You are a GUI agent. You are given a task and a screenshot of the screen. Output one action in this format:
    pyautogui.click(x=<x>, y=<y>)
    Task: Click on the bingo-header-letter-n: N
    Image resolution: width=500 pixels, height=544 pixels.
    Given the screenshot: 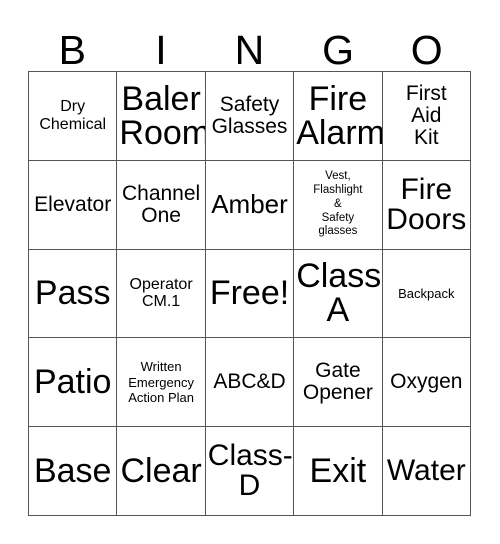 What is the action you would take?
    pyautogui.click(x=249, y=46)
    